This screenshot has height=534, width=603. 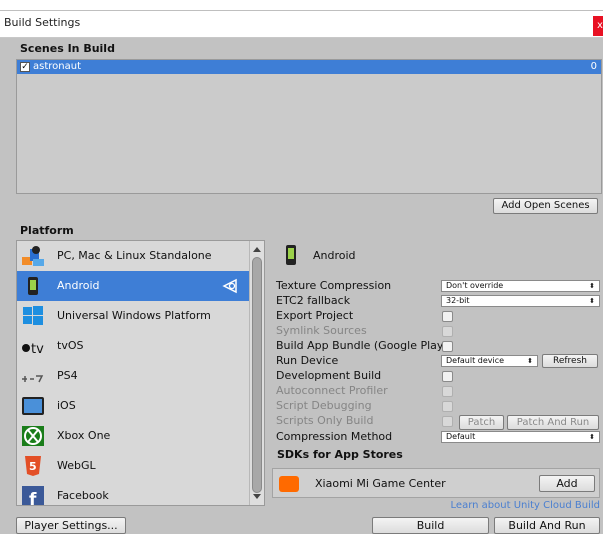 What do you see at coordinates (66, 405) in the screenshot?
I see `platform-label: iOS` at bounding box center [66, 405].